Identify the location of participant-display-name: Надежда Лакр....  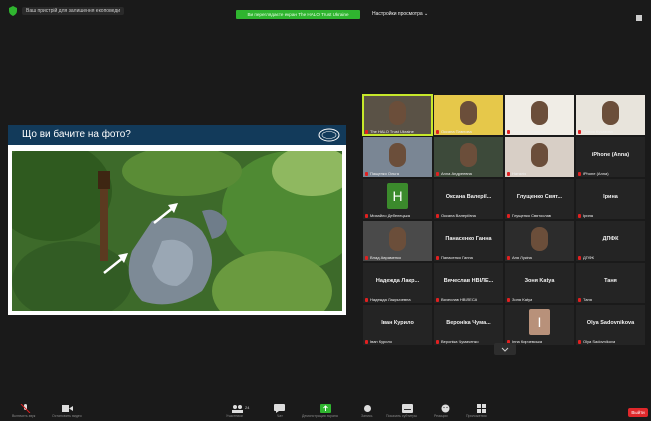
(397, 281).